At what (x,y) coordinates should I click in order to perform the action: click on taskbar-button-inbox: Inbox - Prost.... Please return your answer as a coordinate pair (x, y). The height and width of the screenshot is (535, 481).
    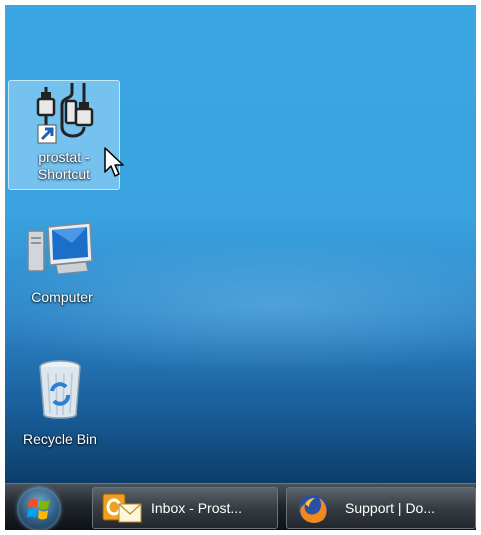
    Looking at the image, I should click on (185, 508).